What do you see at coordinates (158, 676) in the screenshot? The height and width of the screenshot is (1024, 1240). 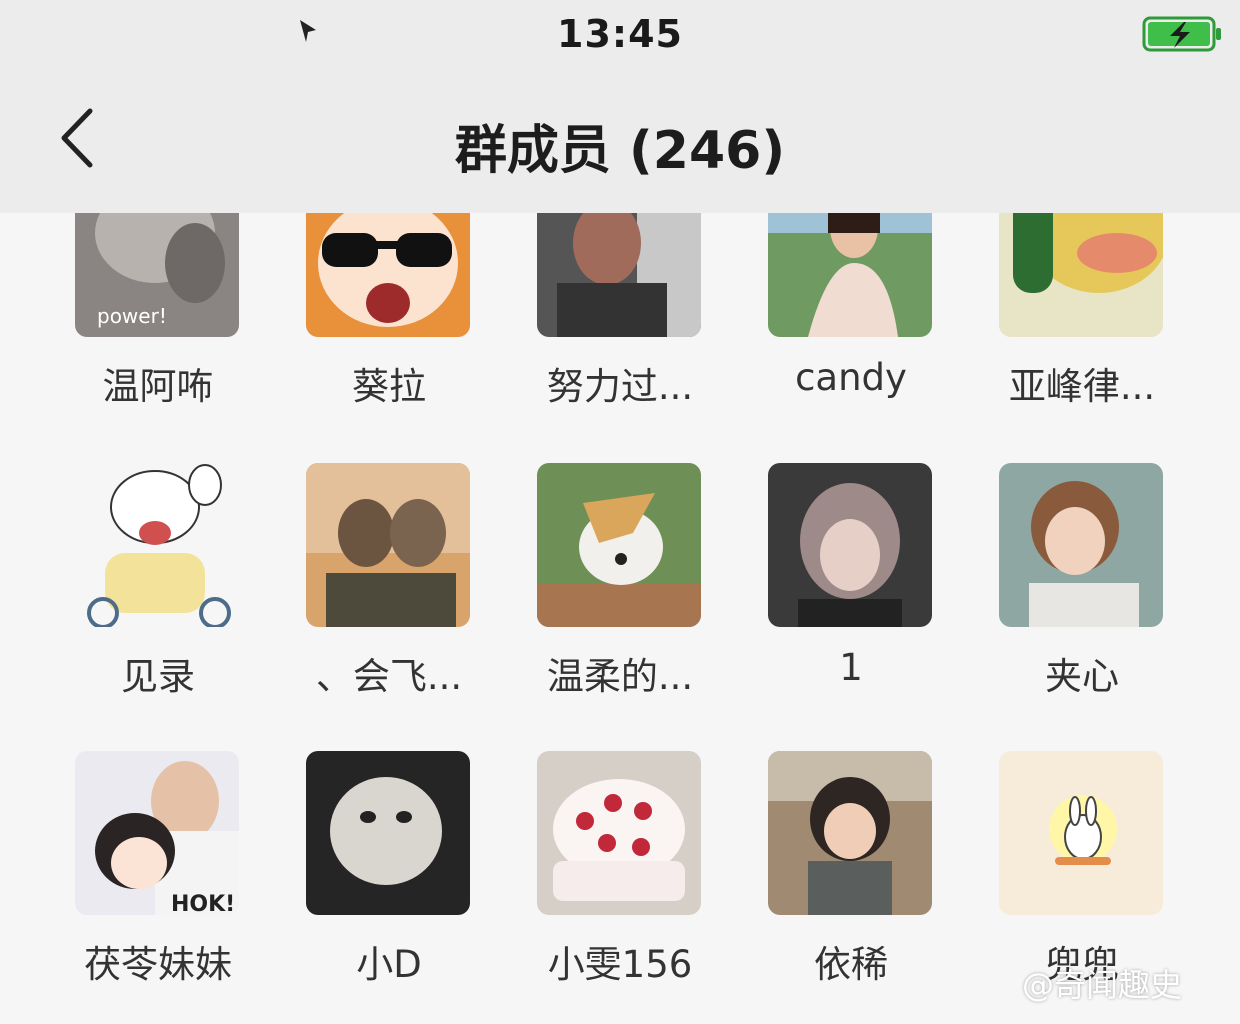 I see `member-name: 见录` at bounding box center [158, 676].